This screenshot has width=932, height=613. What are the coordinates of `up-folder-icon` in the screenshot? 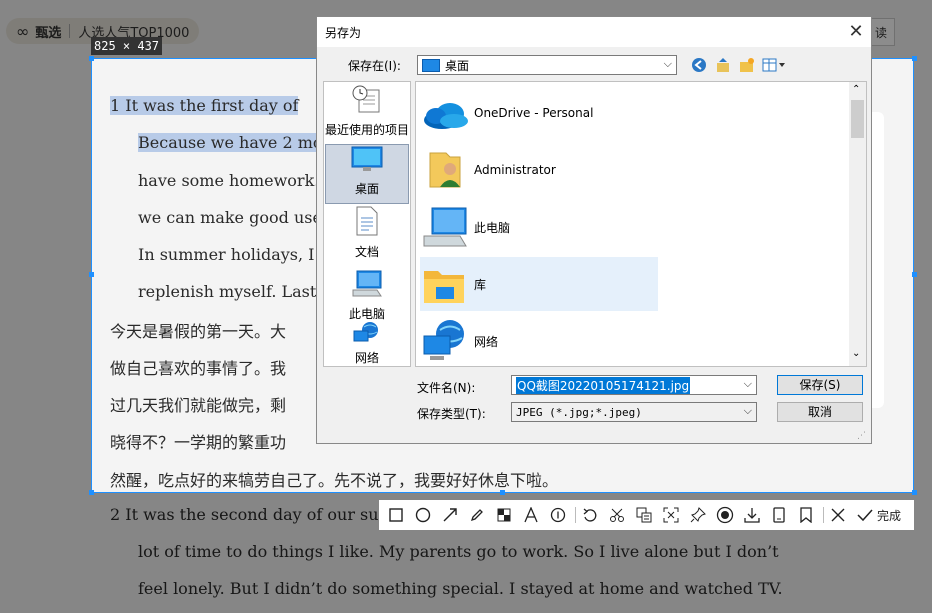 It's located at (723, 65).